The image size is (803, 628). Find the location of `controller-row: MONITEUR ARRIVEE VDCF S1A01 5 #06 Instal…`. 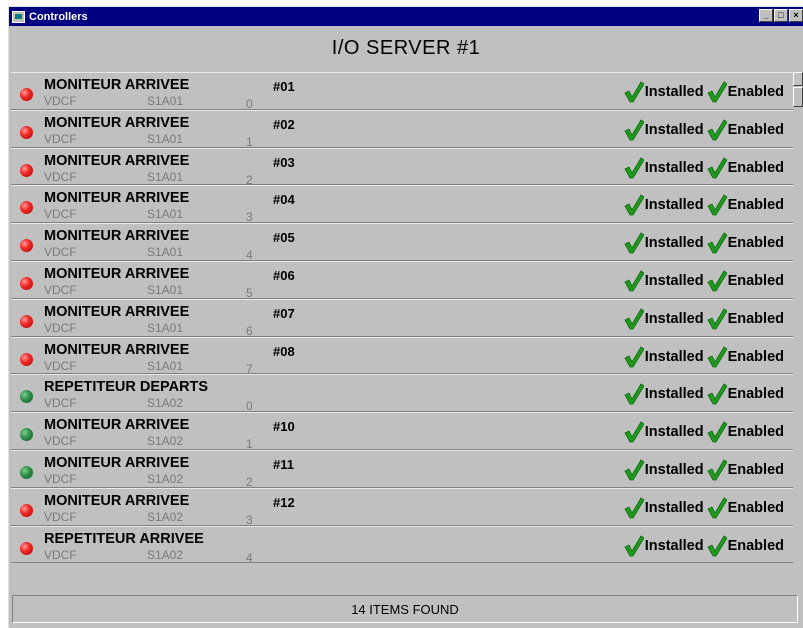

controller-row: MONITEUR ARRIVEE VDCF S1A01 5 #06 Instal… is located at coordinates (402, 280).